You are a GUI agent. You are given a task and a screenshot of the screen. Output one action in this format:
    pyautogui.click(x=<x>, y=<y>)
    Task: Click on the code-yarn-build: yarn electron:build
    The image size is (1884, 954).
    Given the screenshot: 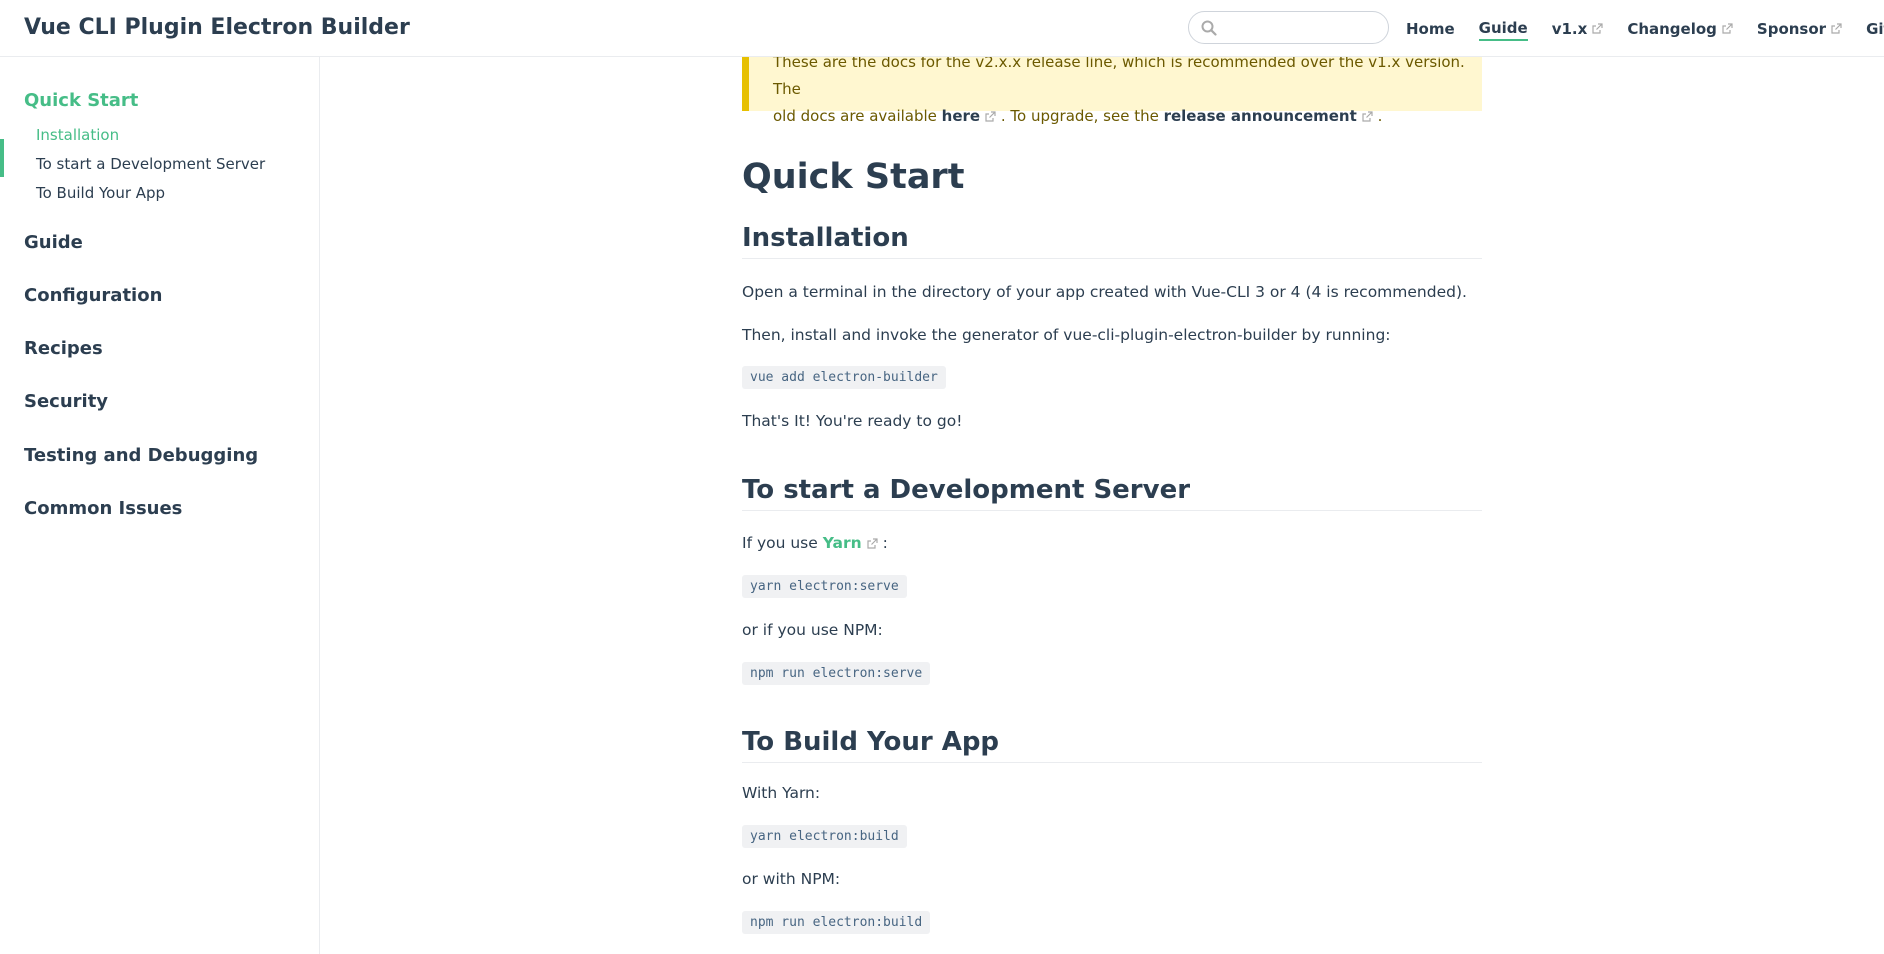 What is the action you would take?
    pyautogui.click(x=824, y=836)
    